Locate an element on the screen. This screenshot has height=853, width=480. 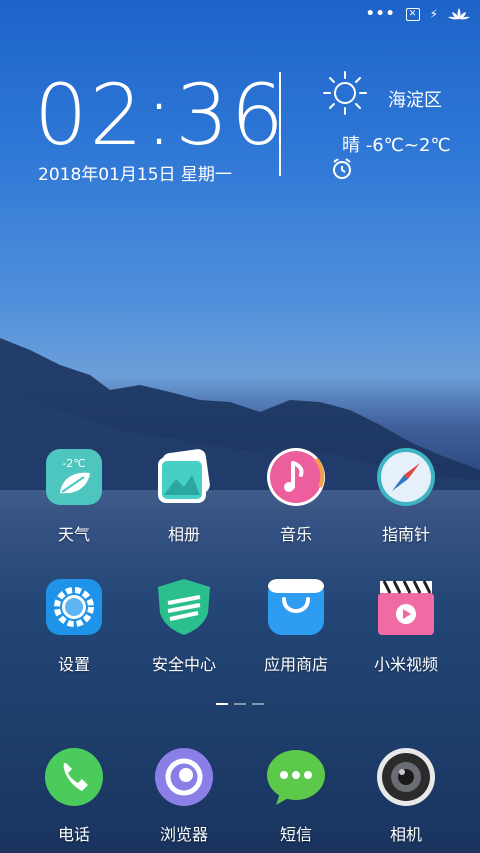
app-gallery: 相册 is located at coordinates (184, 496).